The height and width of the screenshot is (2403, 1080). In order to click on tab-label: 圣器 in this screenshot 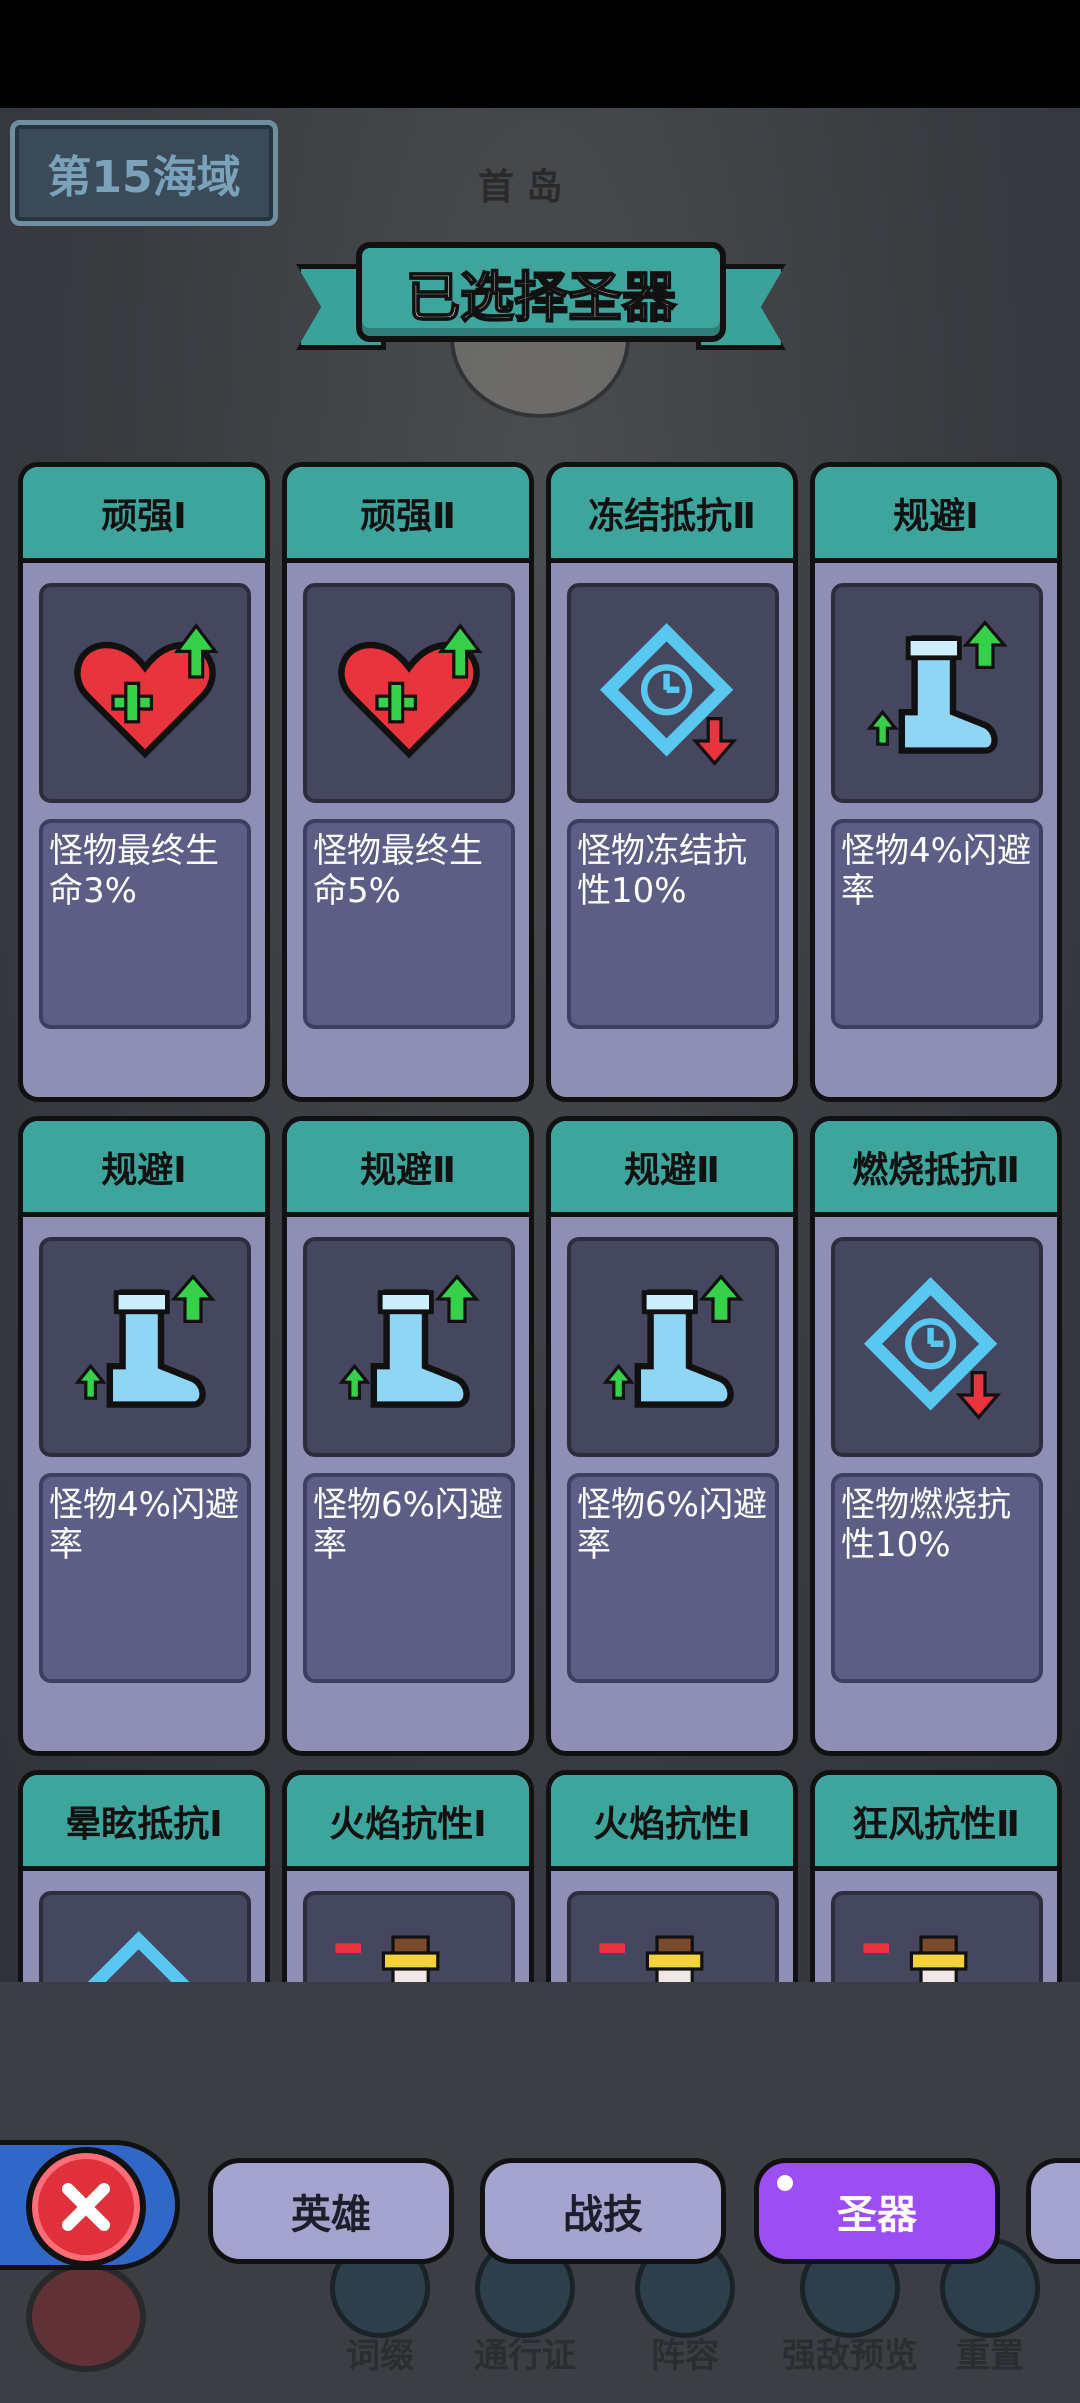, I will do `click(877, 2215)`.